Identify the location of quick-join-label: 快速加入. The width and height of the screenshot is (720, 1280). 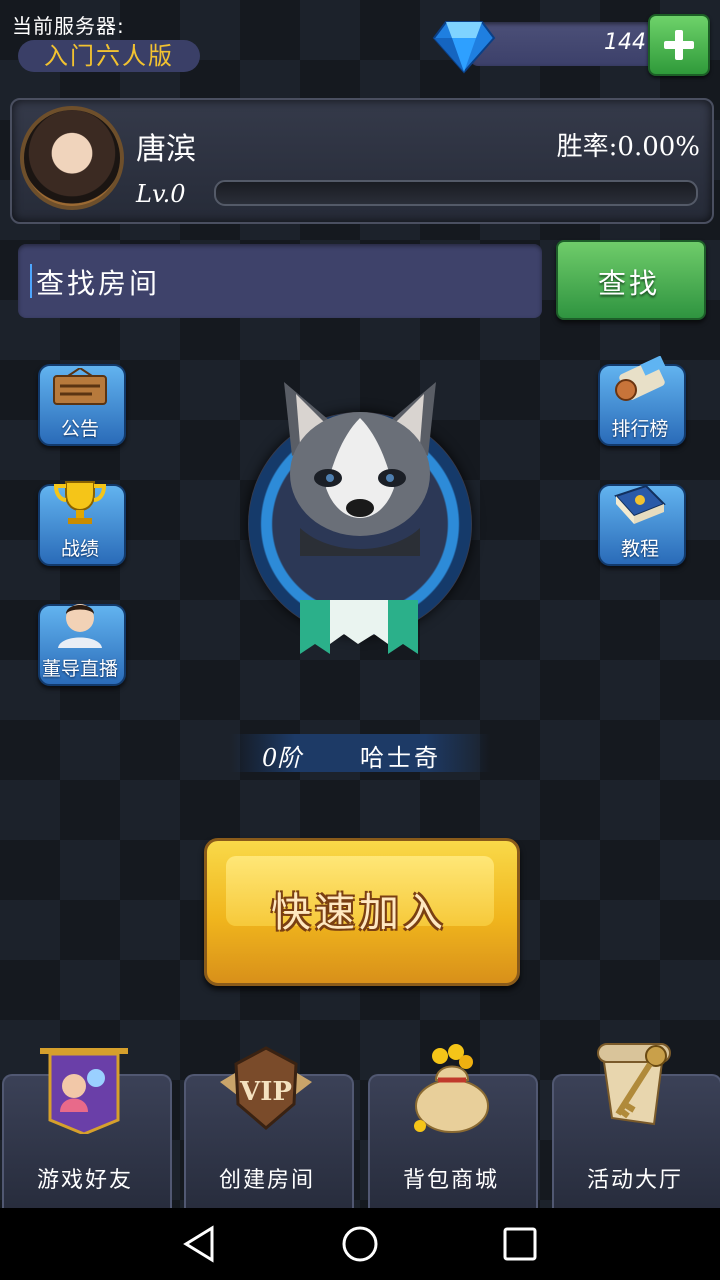
(359, 913).